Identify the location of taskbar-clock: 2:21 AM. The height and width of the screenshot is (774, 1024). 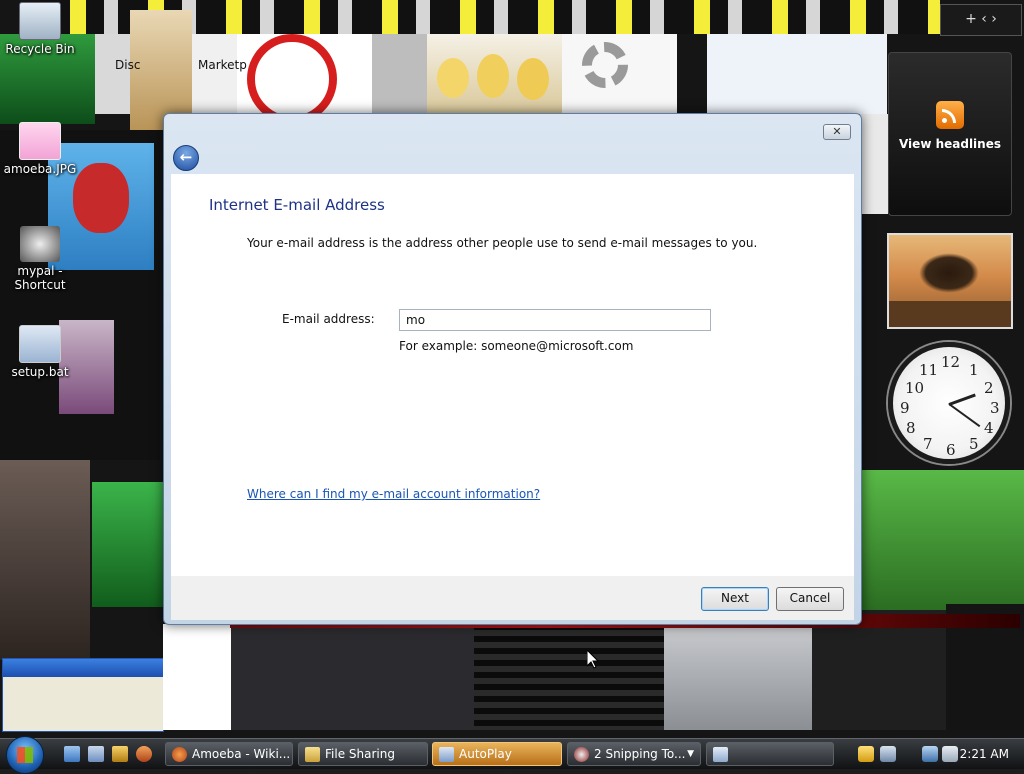
(984, 754).